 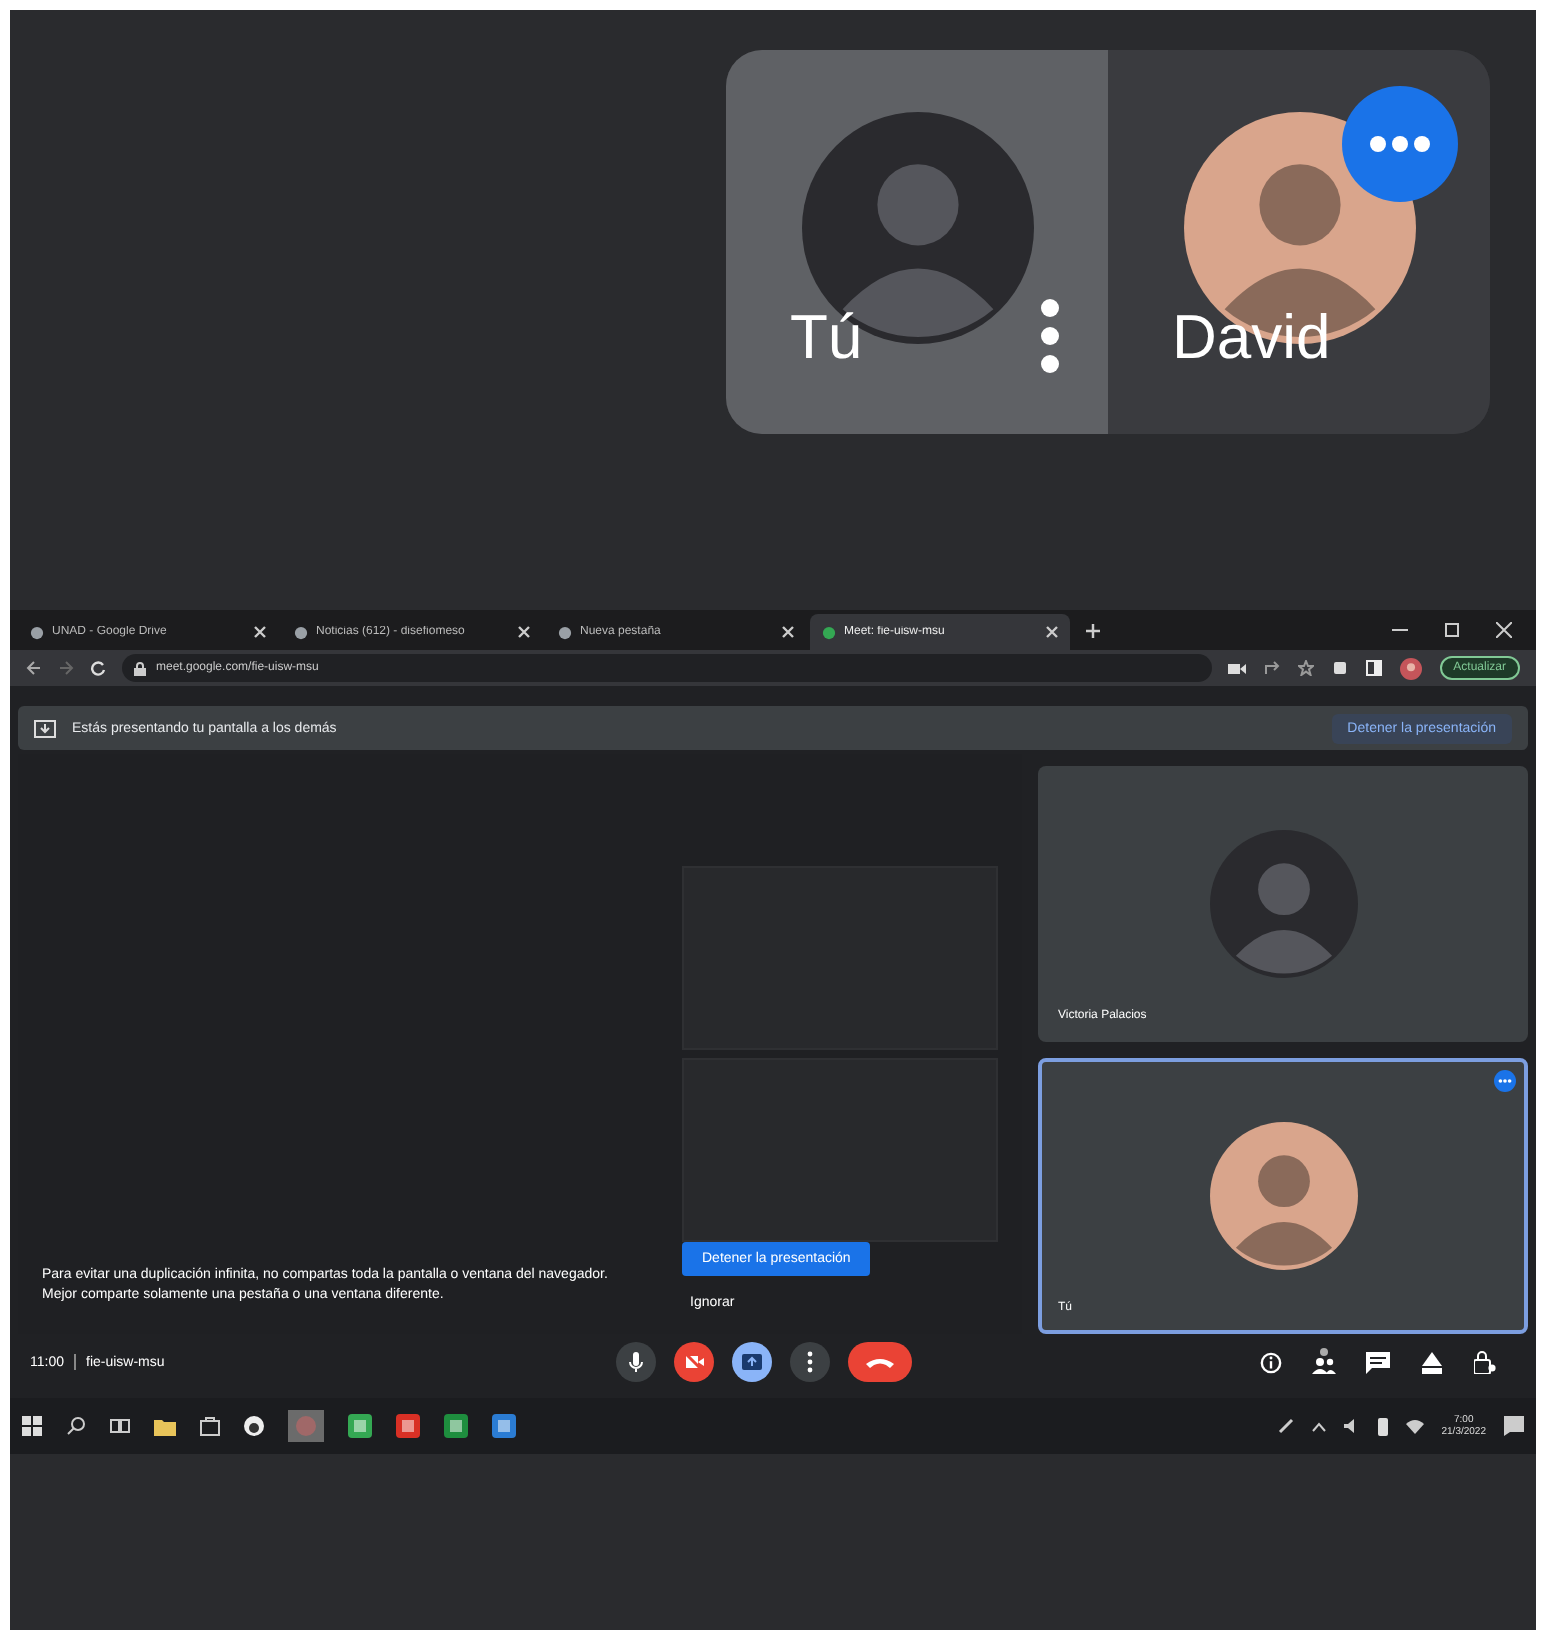 What do you see at coordinates (210, 1426) in the screenshot?
I see `store-icon` at bounding box center [210, 1426].